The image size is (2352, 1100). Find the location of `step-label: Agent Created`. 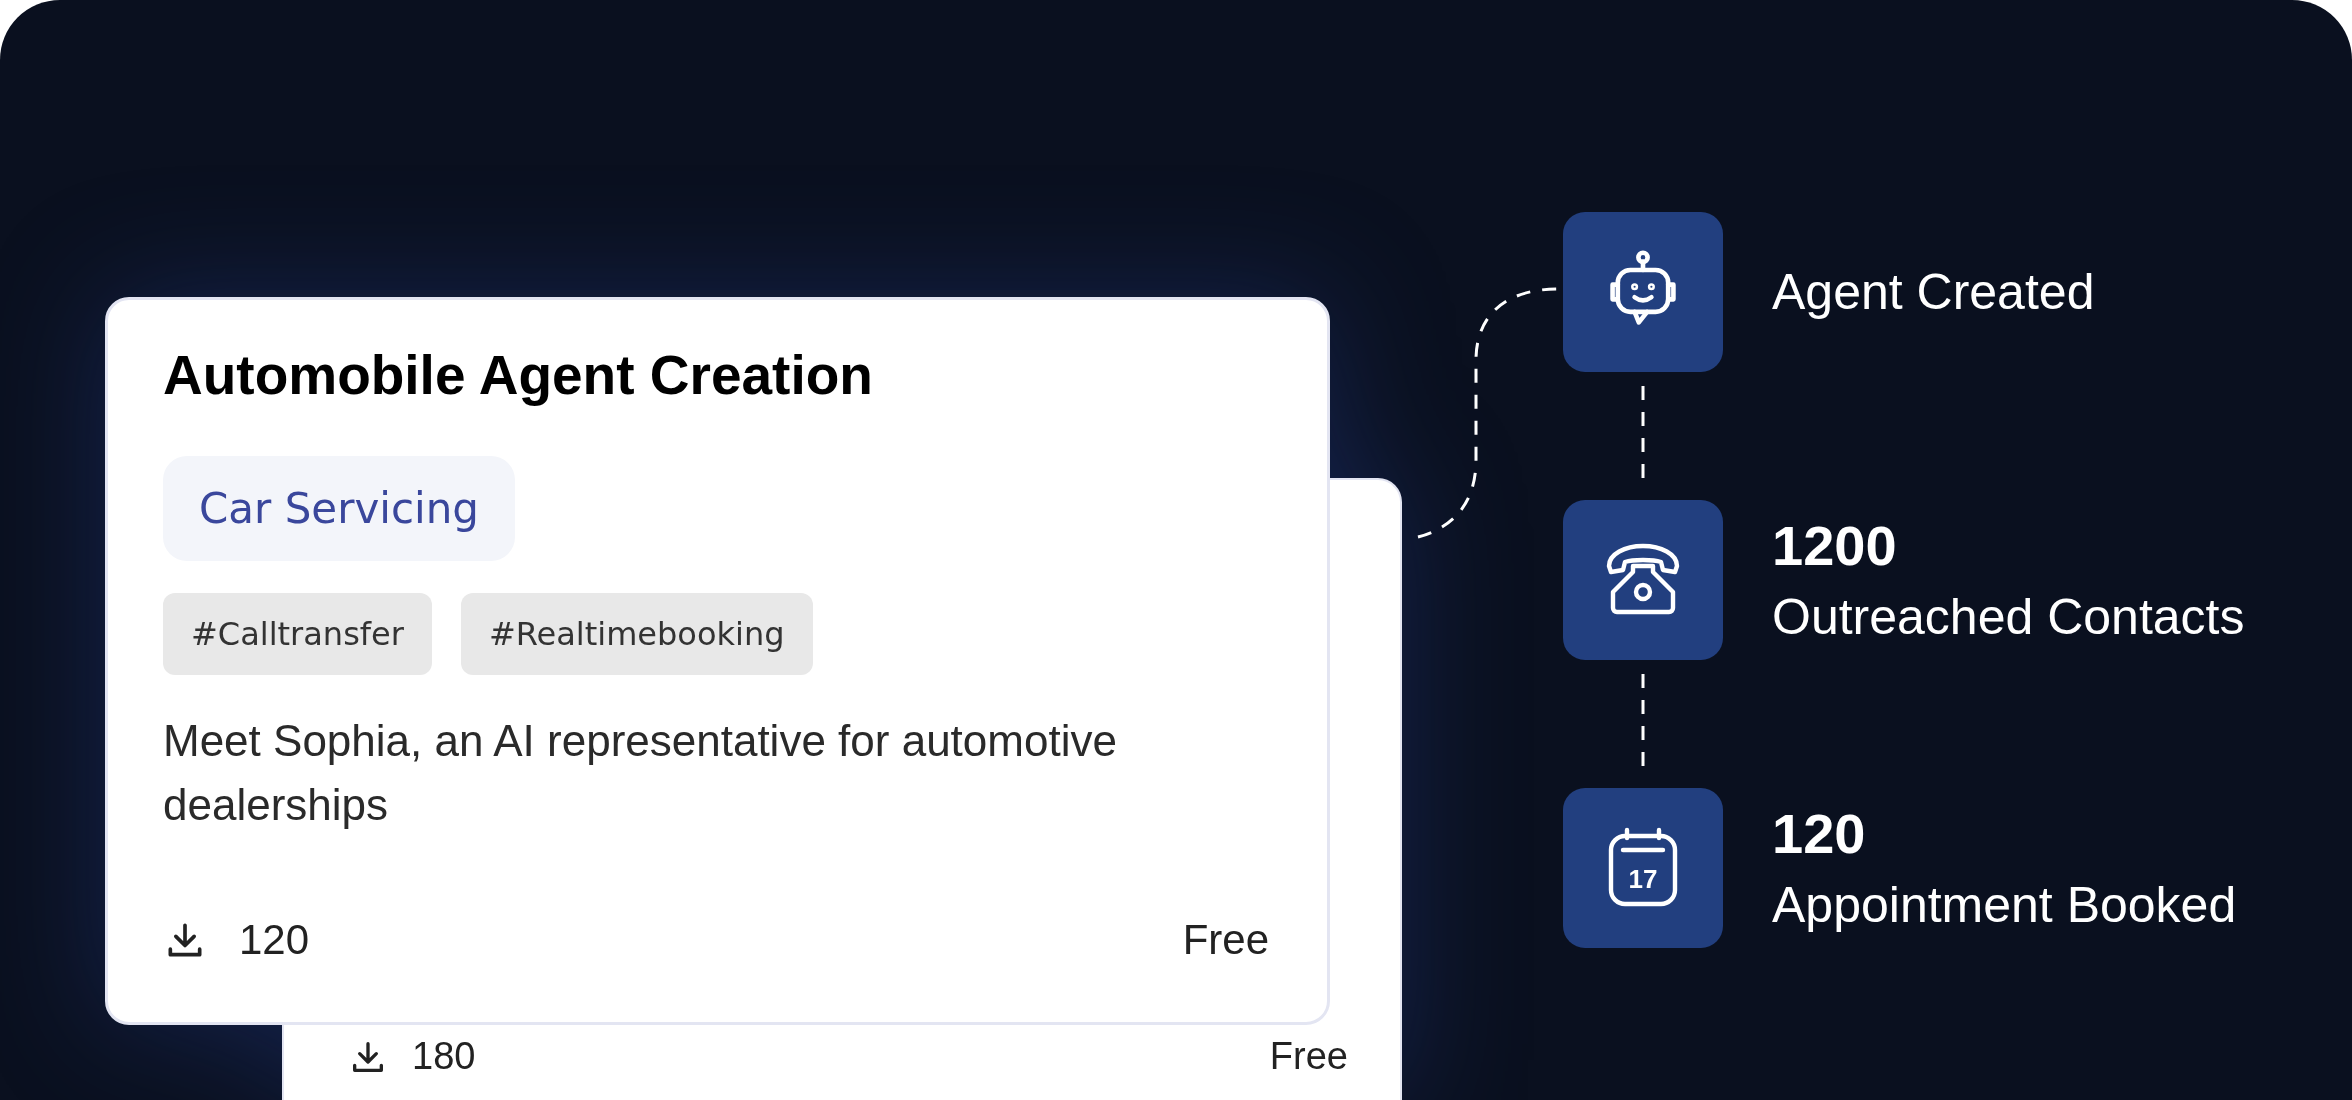

step-label: Agent Created is located at coordinates (1933, 292).